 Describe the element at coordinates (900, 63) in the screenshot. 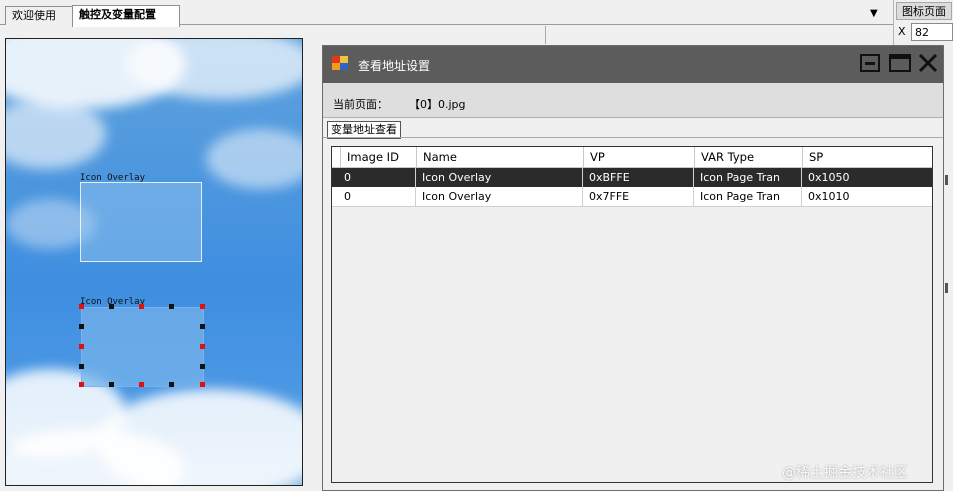

I see `maximize-icon` at that location.